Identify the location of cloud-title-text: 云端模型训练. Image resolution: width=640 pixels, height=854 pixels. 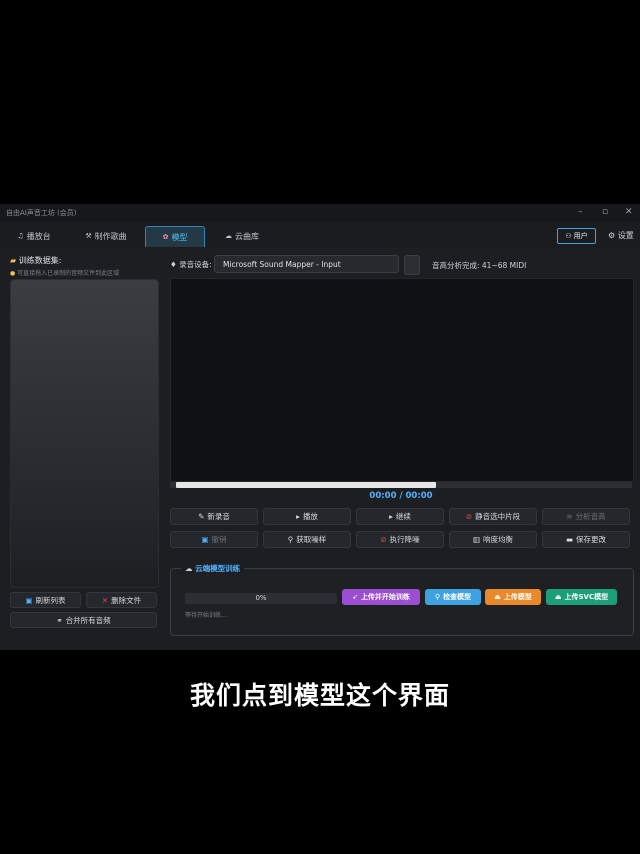
(218, 568).